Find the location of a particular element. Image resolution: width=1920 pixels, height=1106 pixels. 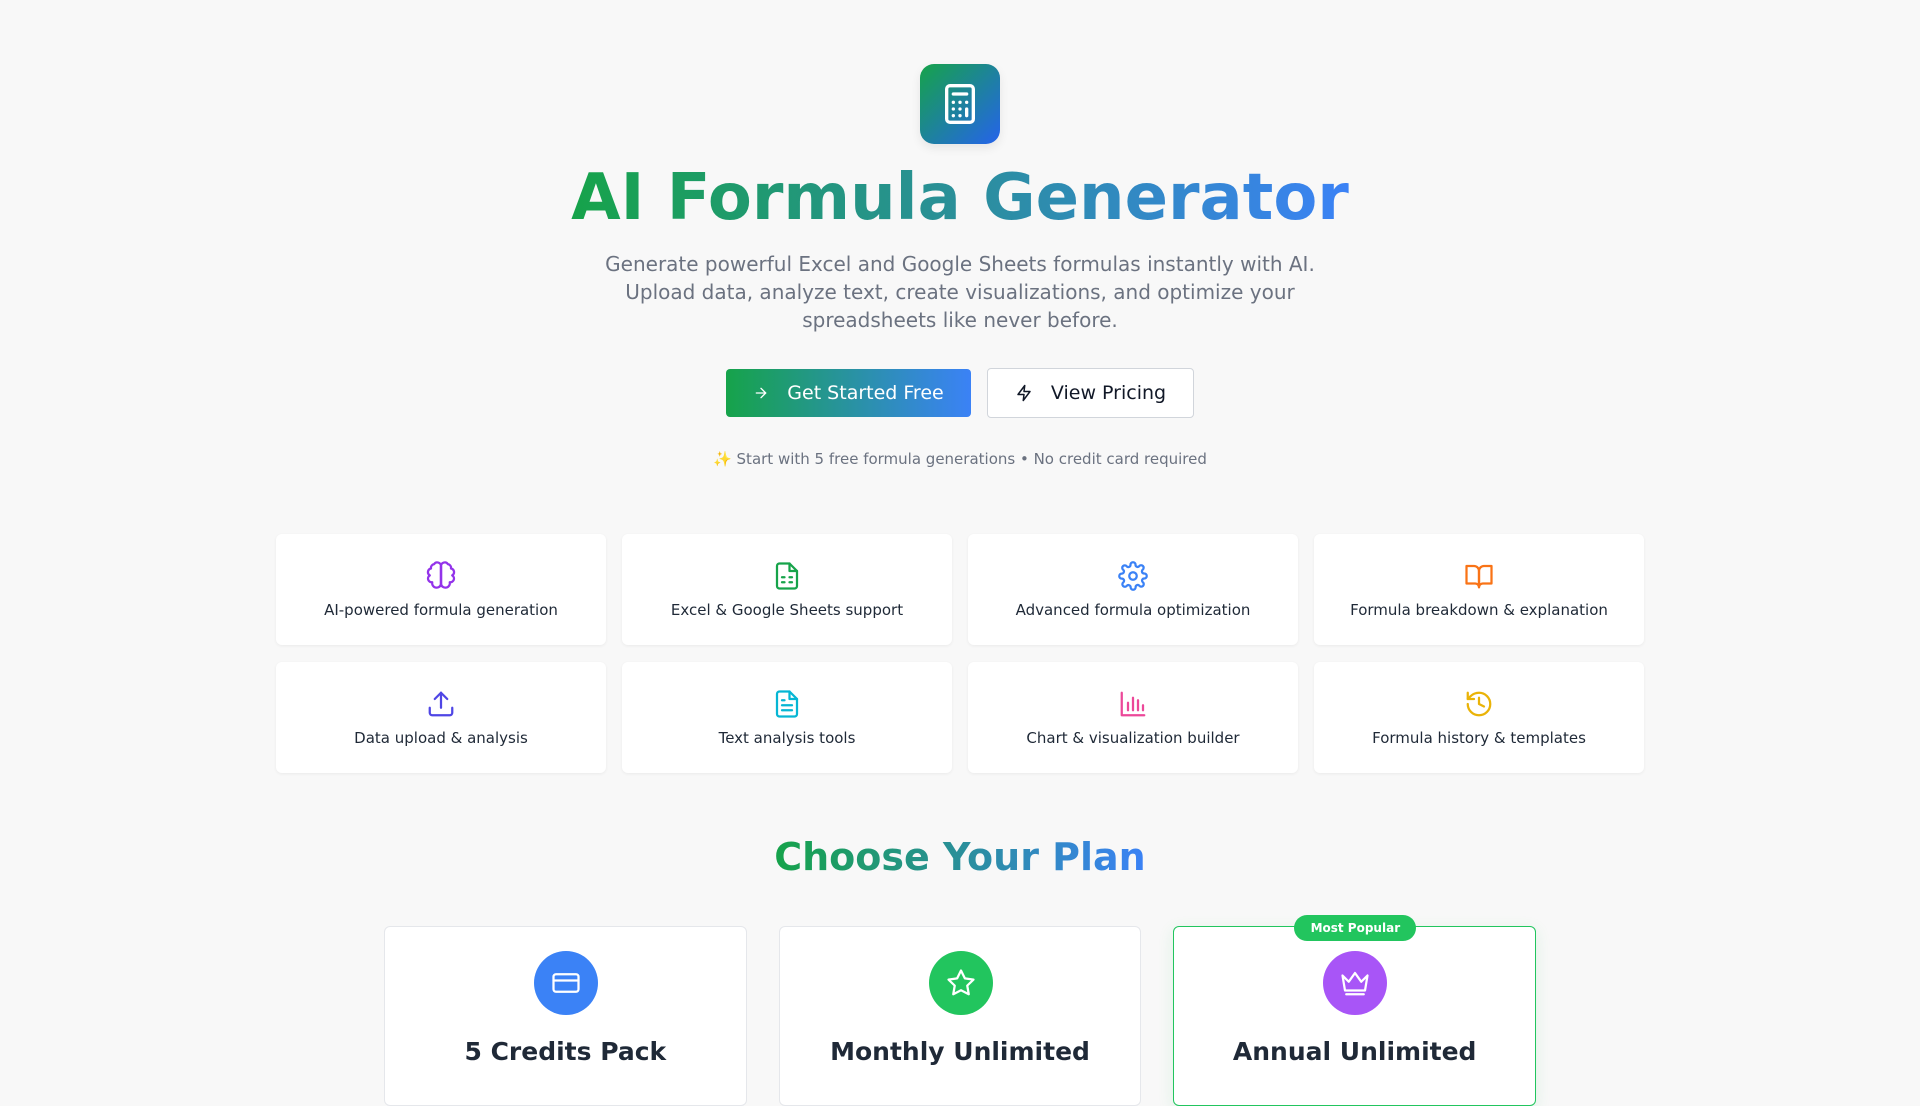

lightning-icon is located at coordinates (1024, 393).